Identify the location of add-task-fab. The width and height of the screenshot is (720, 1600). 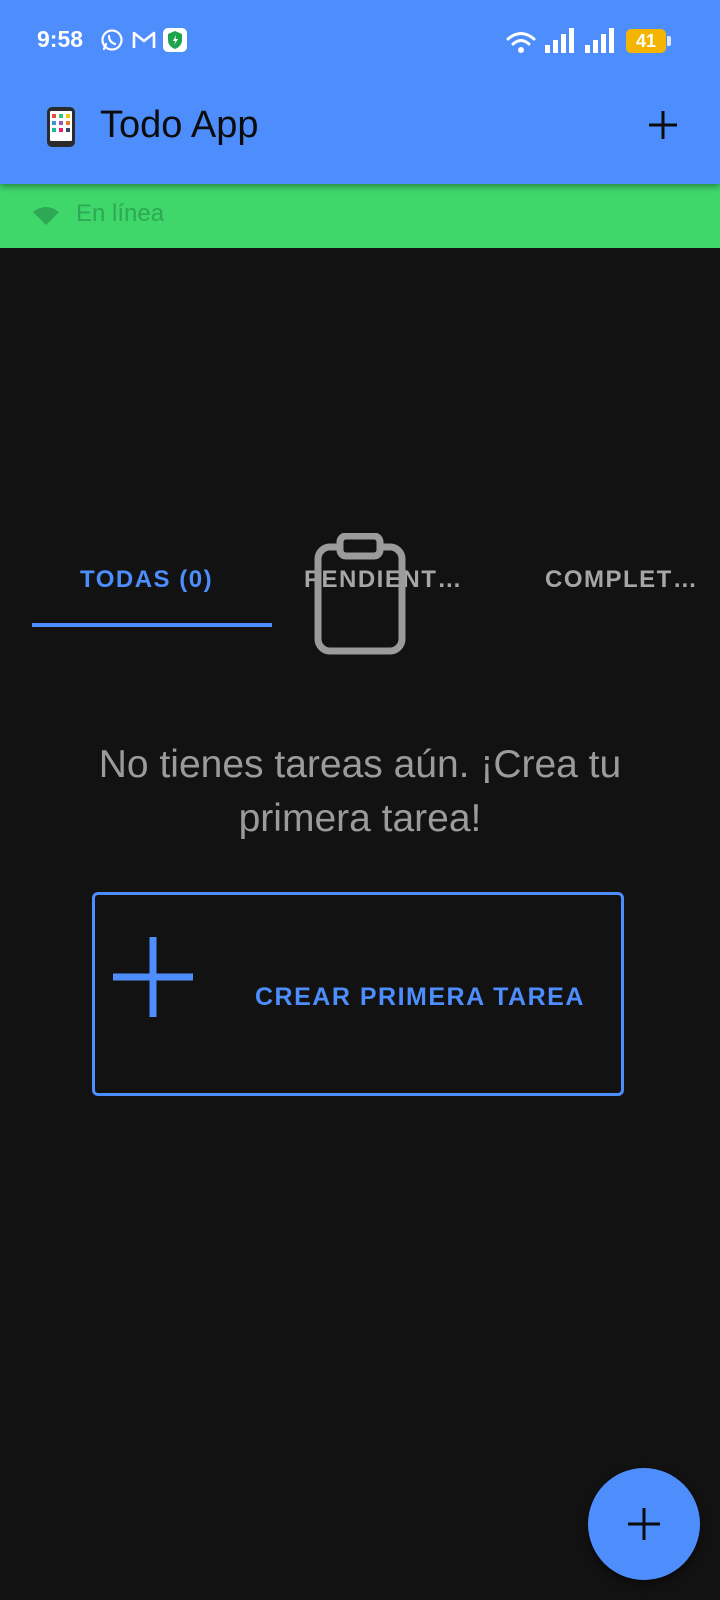
(644, 1524).